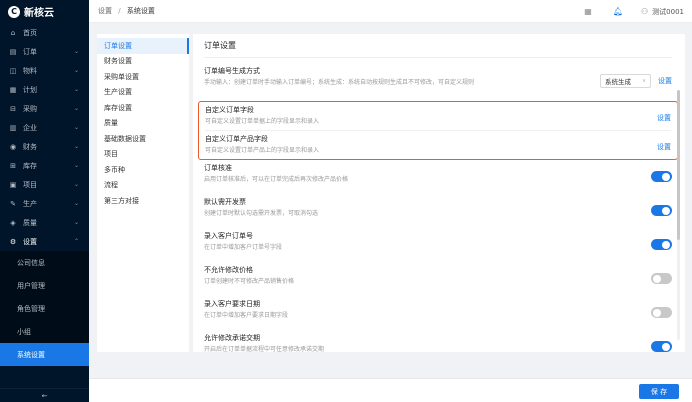 The height and width of the screenshot is (402, 692). I want to click on sidebar-item-label: 质量, so click(30, 222).